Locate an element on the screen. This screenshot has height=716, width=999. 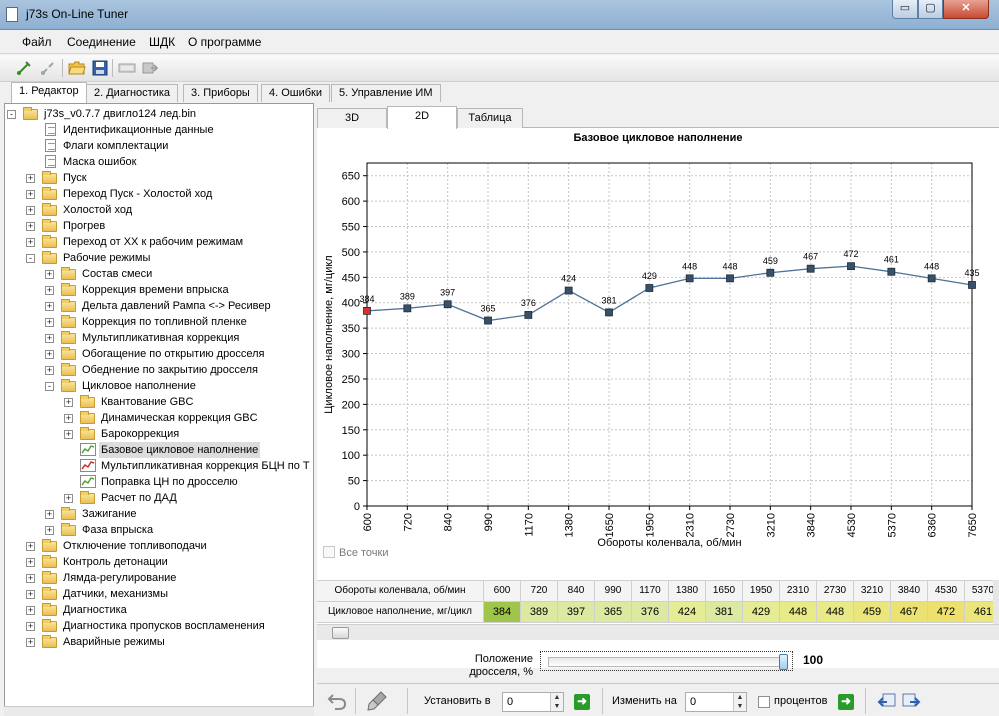
export-icon is located at coordinates (911, 701).